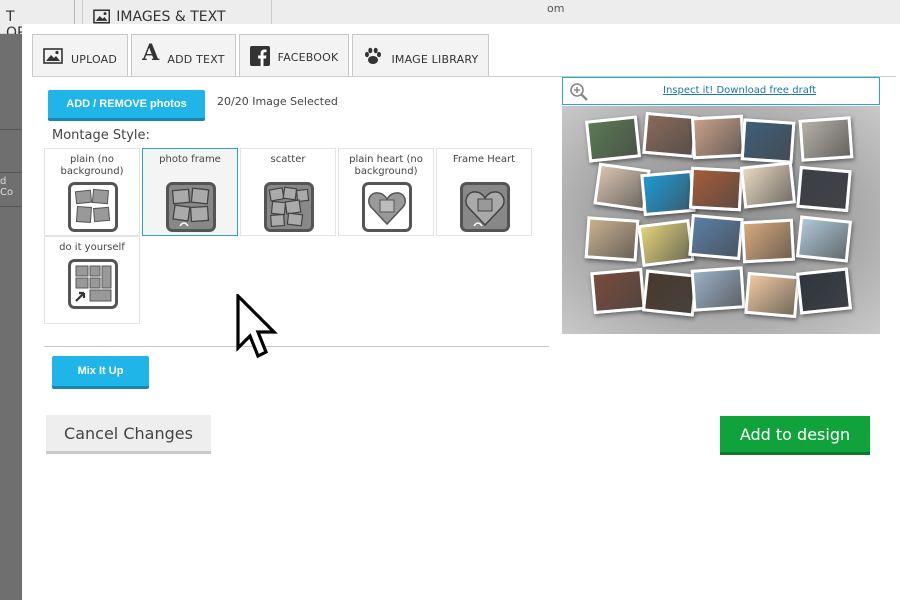 The width and height of the screenshot is (900, 600). I want to click on tab-facebook: FACEBOOK, so click(294, 55).